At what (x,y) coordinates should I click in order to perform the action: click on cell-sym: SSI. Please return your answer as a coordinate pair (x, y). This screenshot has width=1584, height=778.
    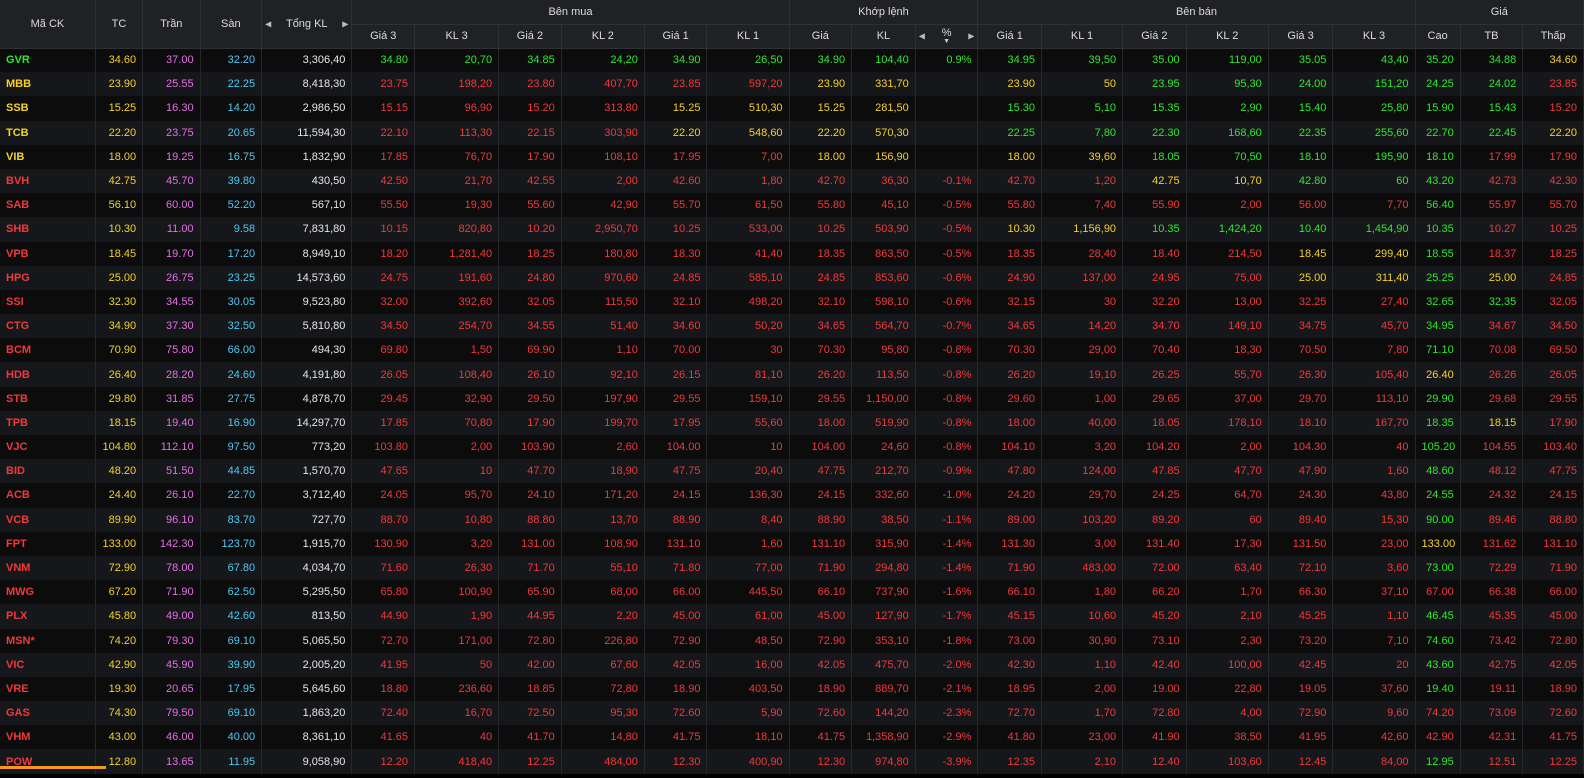
    Looking at the image, I should click on (48, 302).